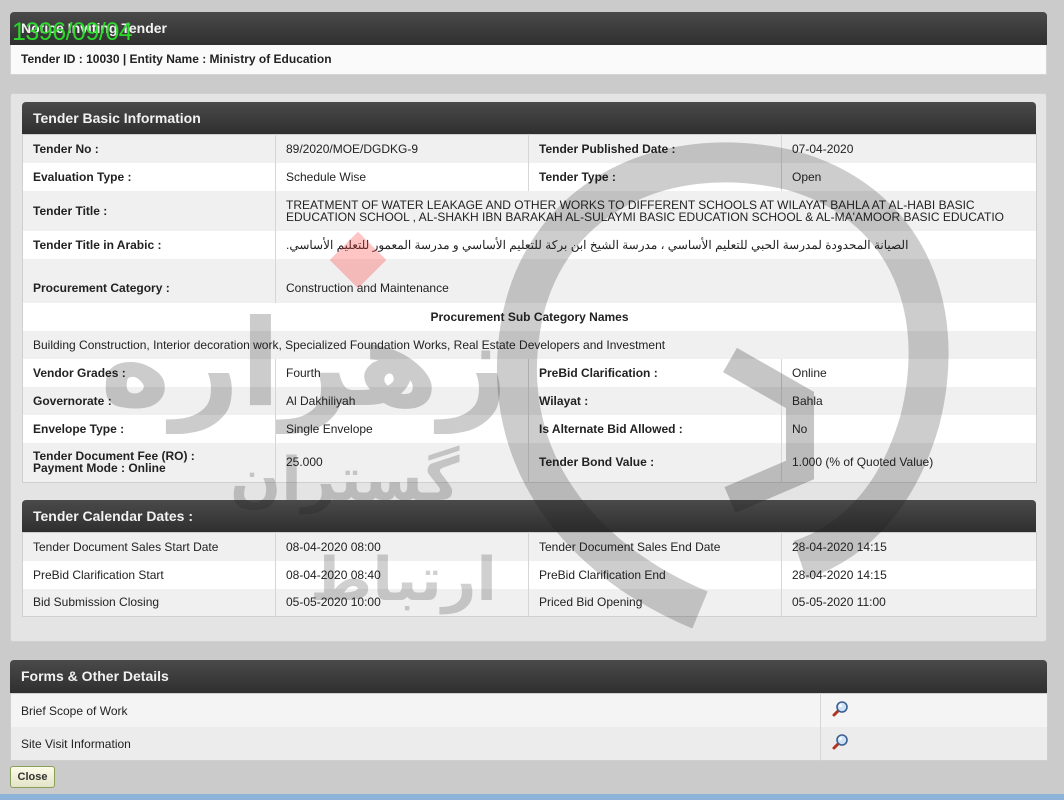 The image size is (1064, 800). I want to click on vendor-grades-value: Fourth, so click(402, 372).